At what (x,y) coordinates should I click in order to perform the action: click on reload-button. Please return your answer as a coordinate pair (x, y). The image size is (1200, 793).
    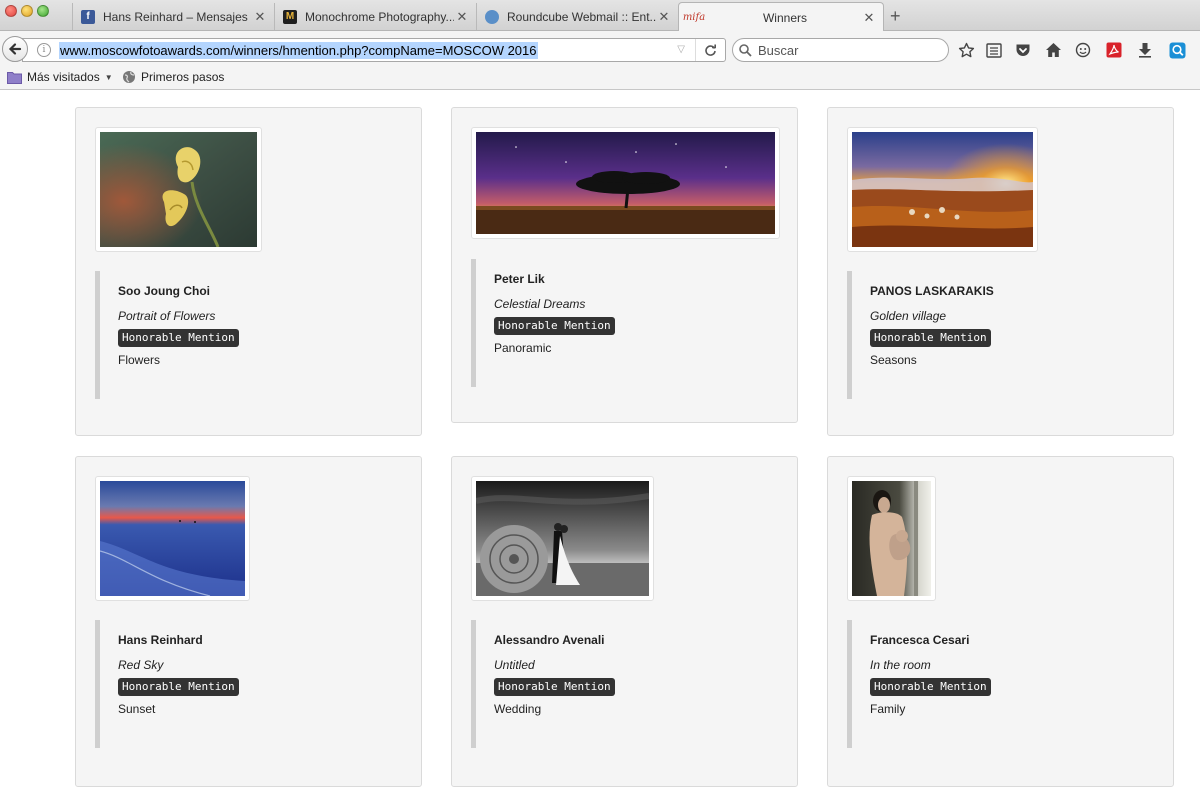
    Looking at the image, I should click on (710, 50).